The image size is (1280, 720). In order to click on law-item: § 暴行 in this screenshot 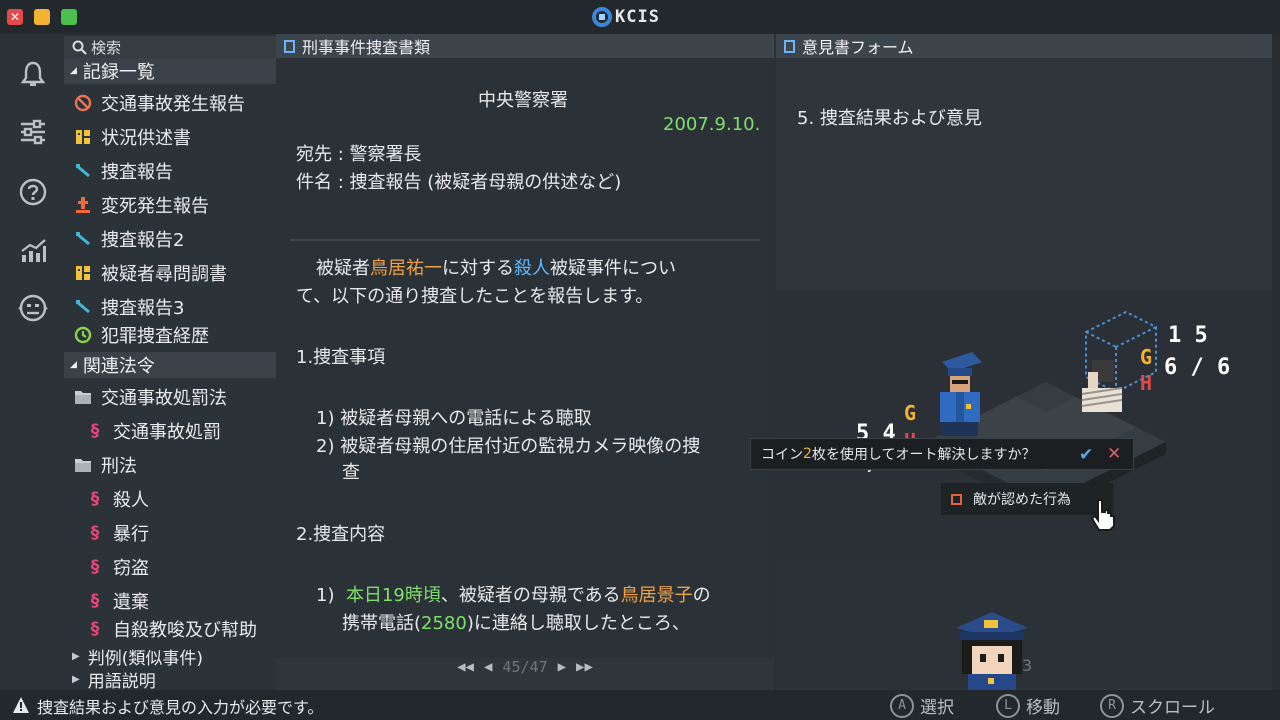, I will do `click(170, 533)`.